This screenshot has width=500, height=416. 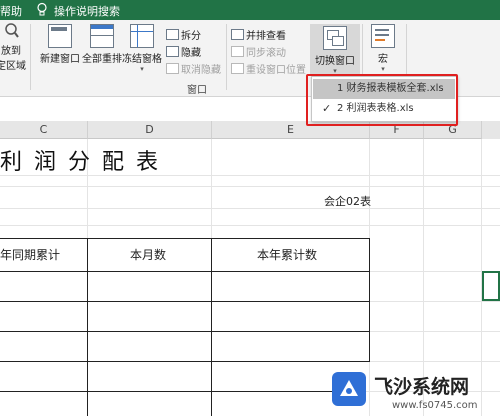 What do you see at coordinates (266, 36) in the screenshot?
I see `side-by-side-label: 并排查看` at bounding box center [266, 36].